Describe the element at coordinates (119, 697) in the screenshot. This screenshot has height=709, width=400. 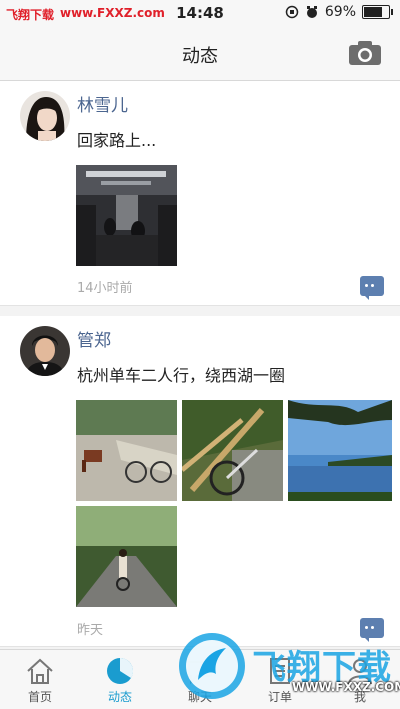
I see `tab-label: 动态` at that location.